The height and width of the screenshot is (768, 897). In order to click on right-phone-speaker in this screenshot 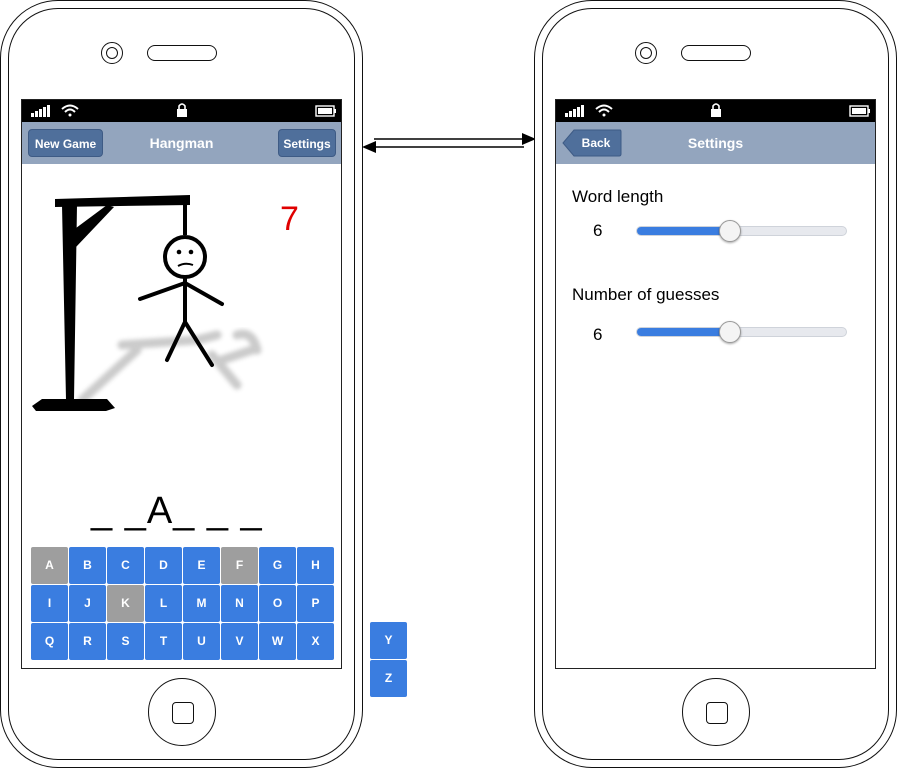, I will do `click(716, 53)`.